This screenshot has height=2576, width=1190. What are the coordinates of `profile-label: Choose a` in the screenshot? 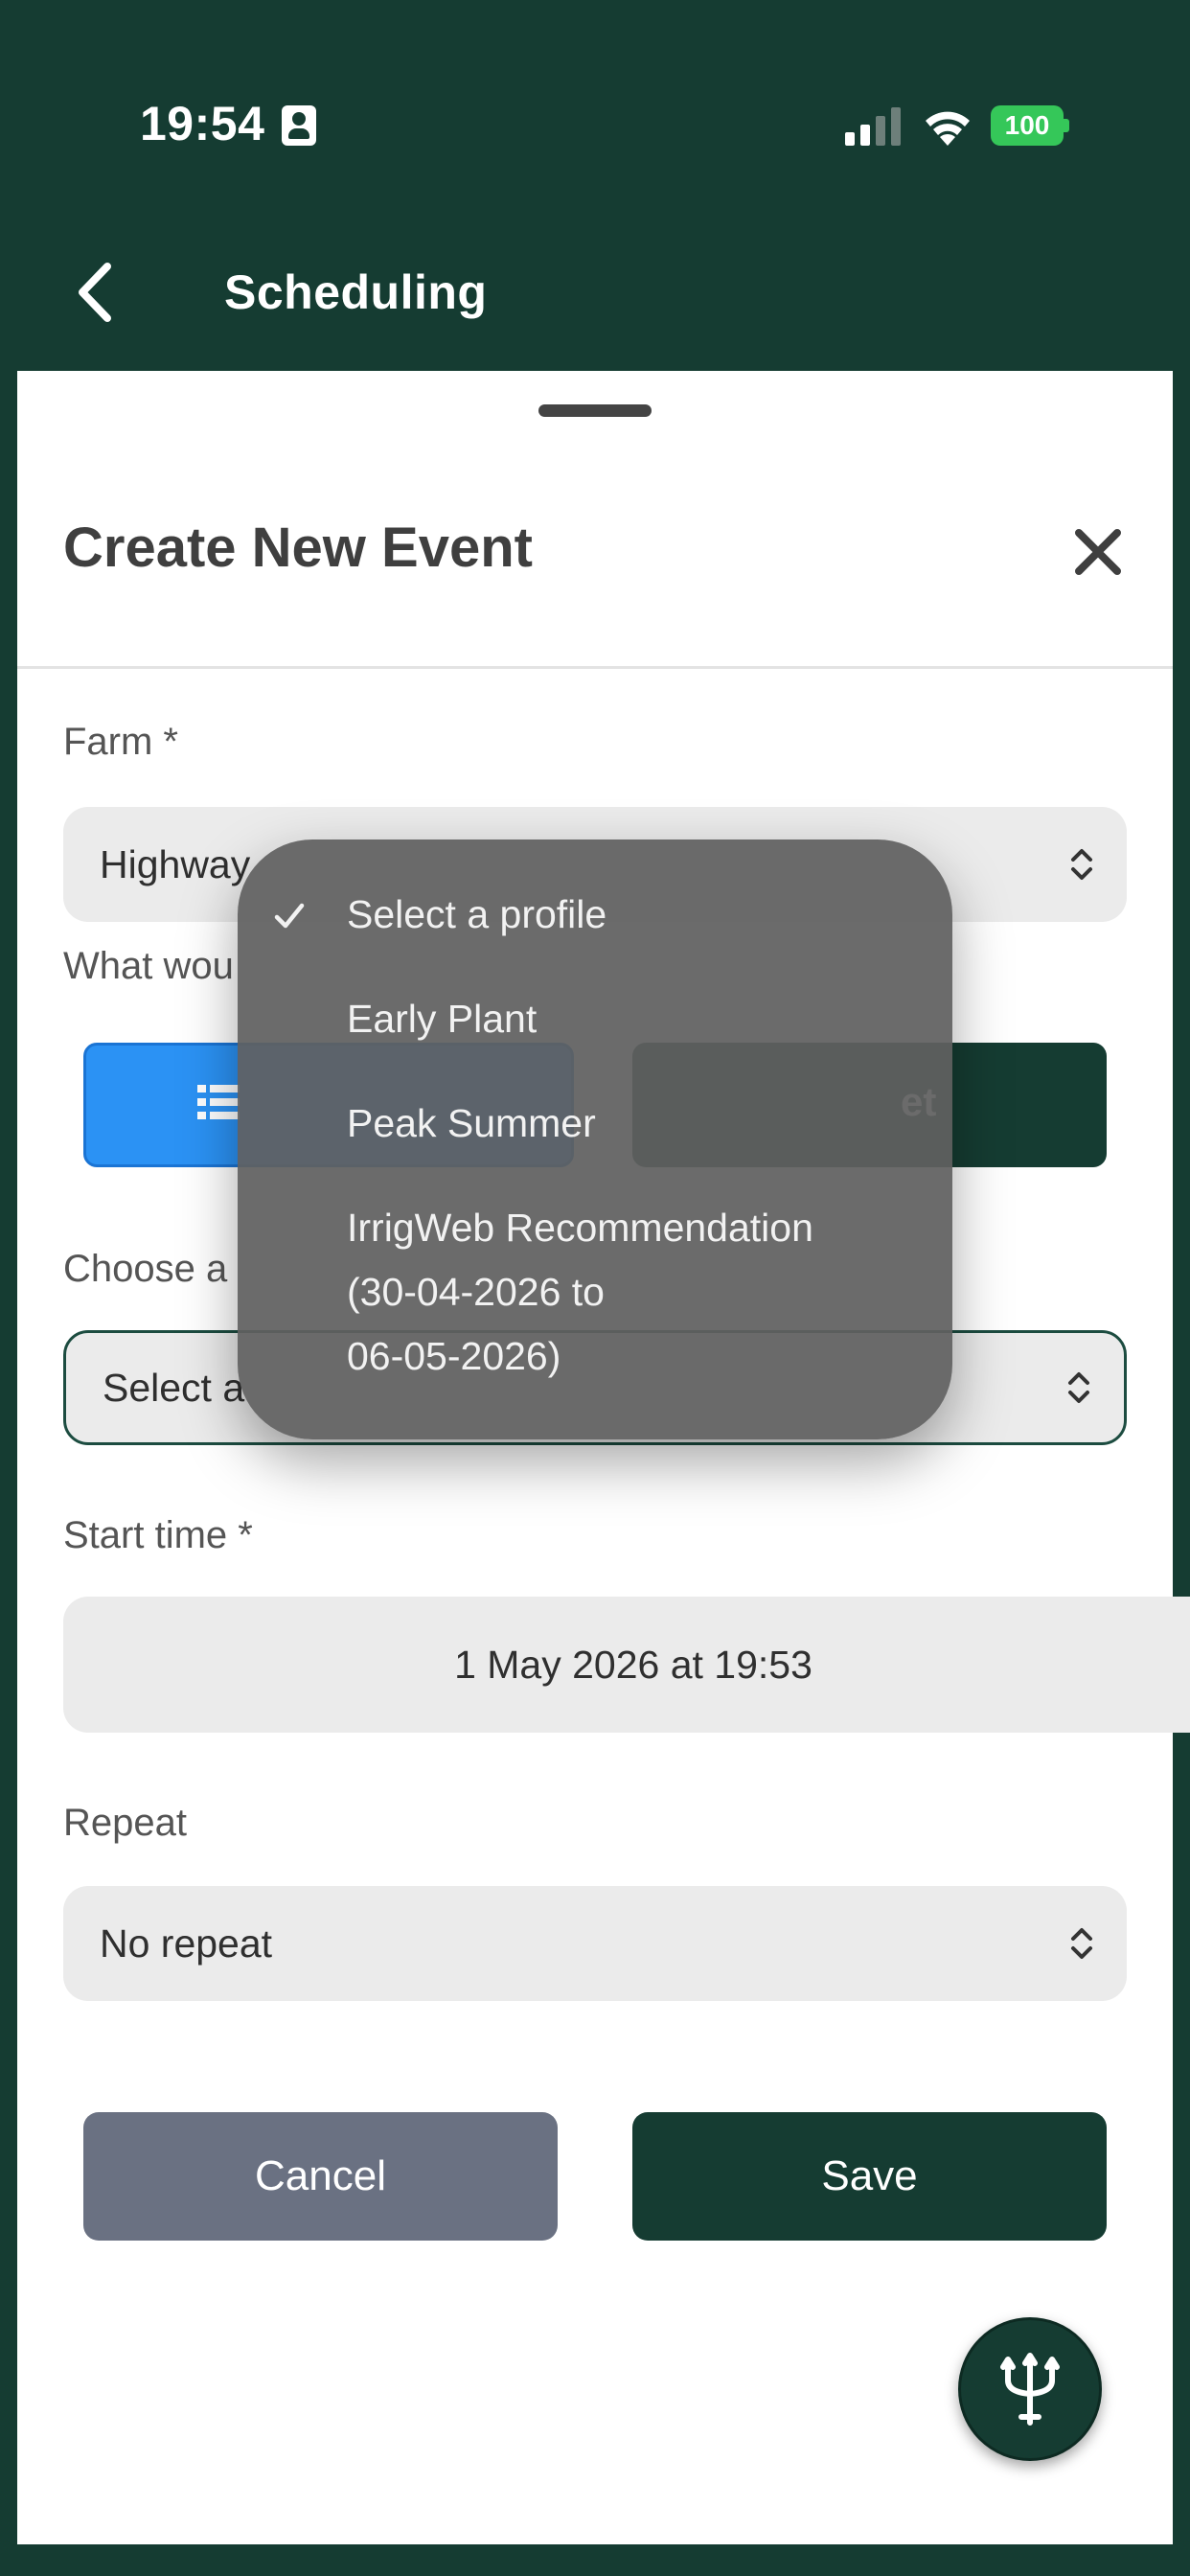 It's located at (146, 1269).